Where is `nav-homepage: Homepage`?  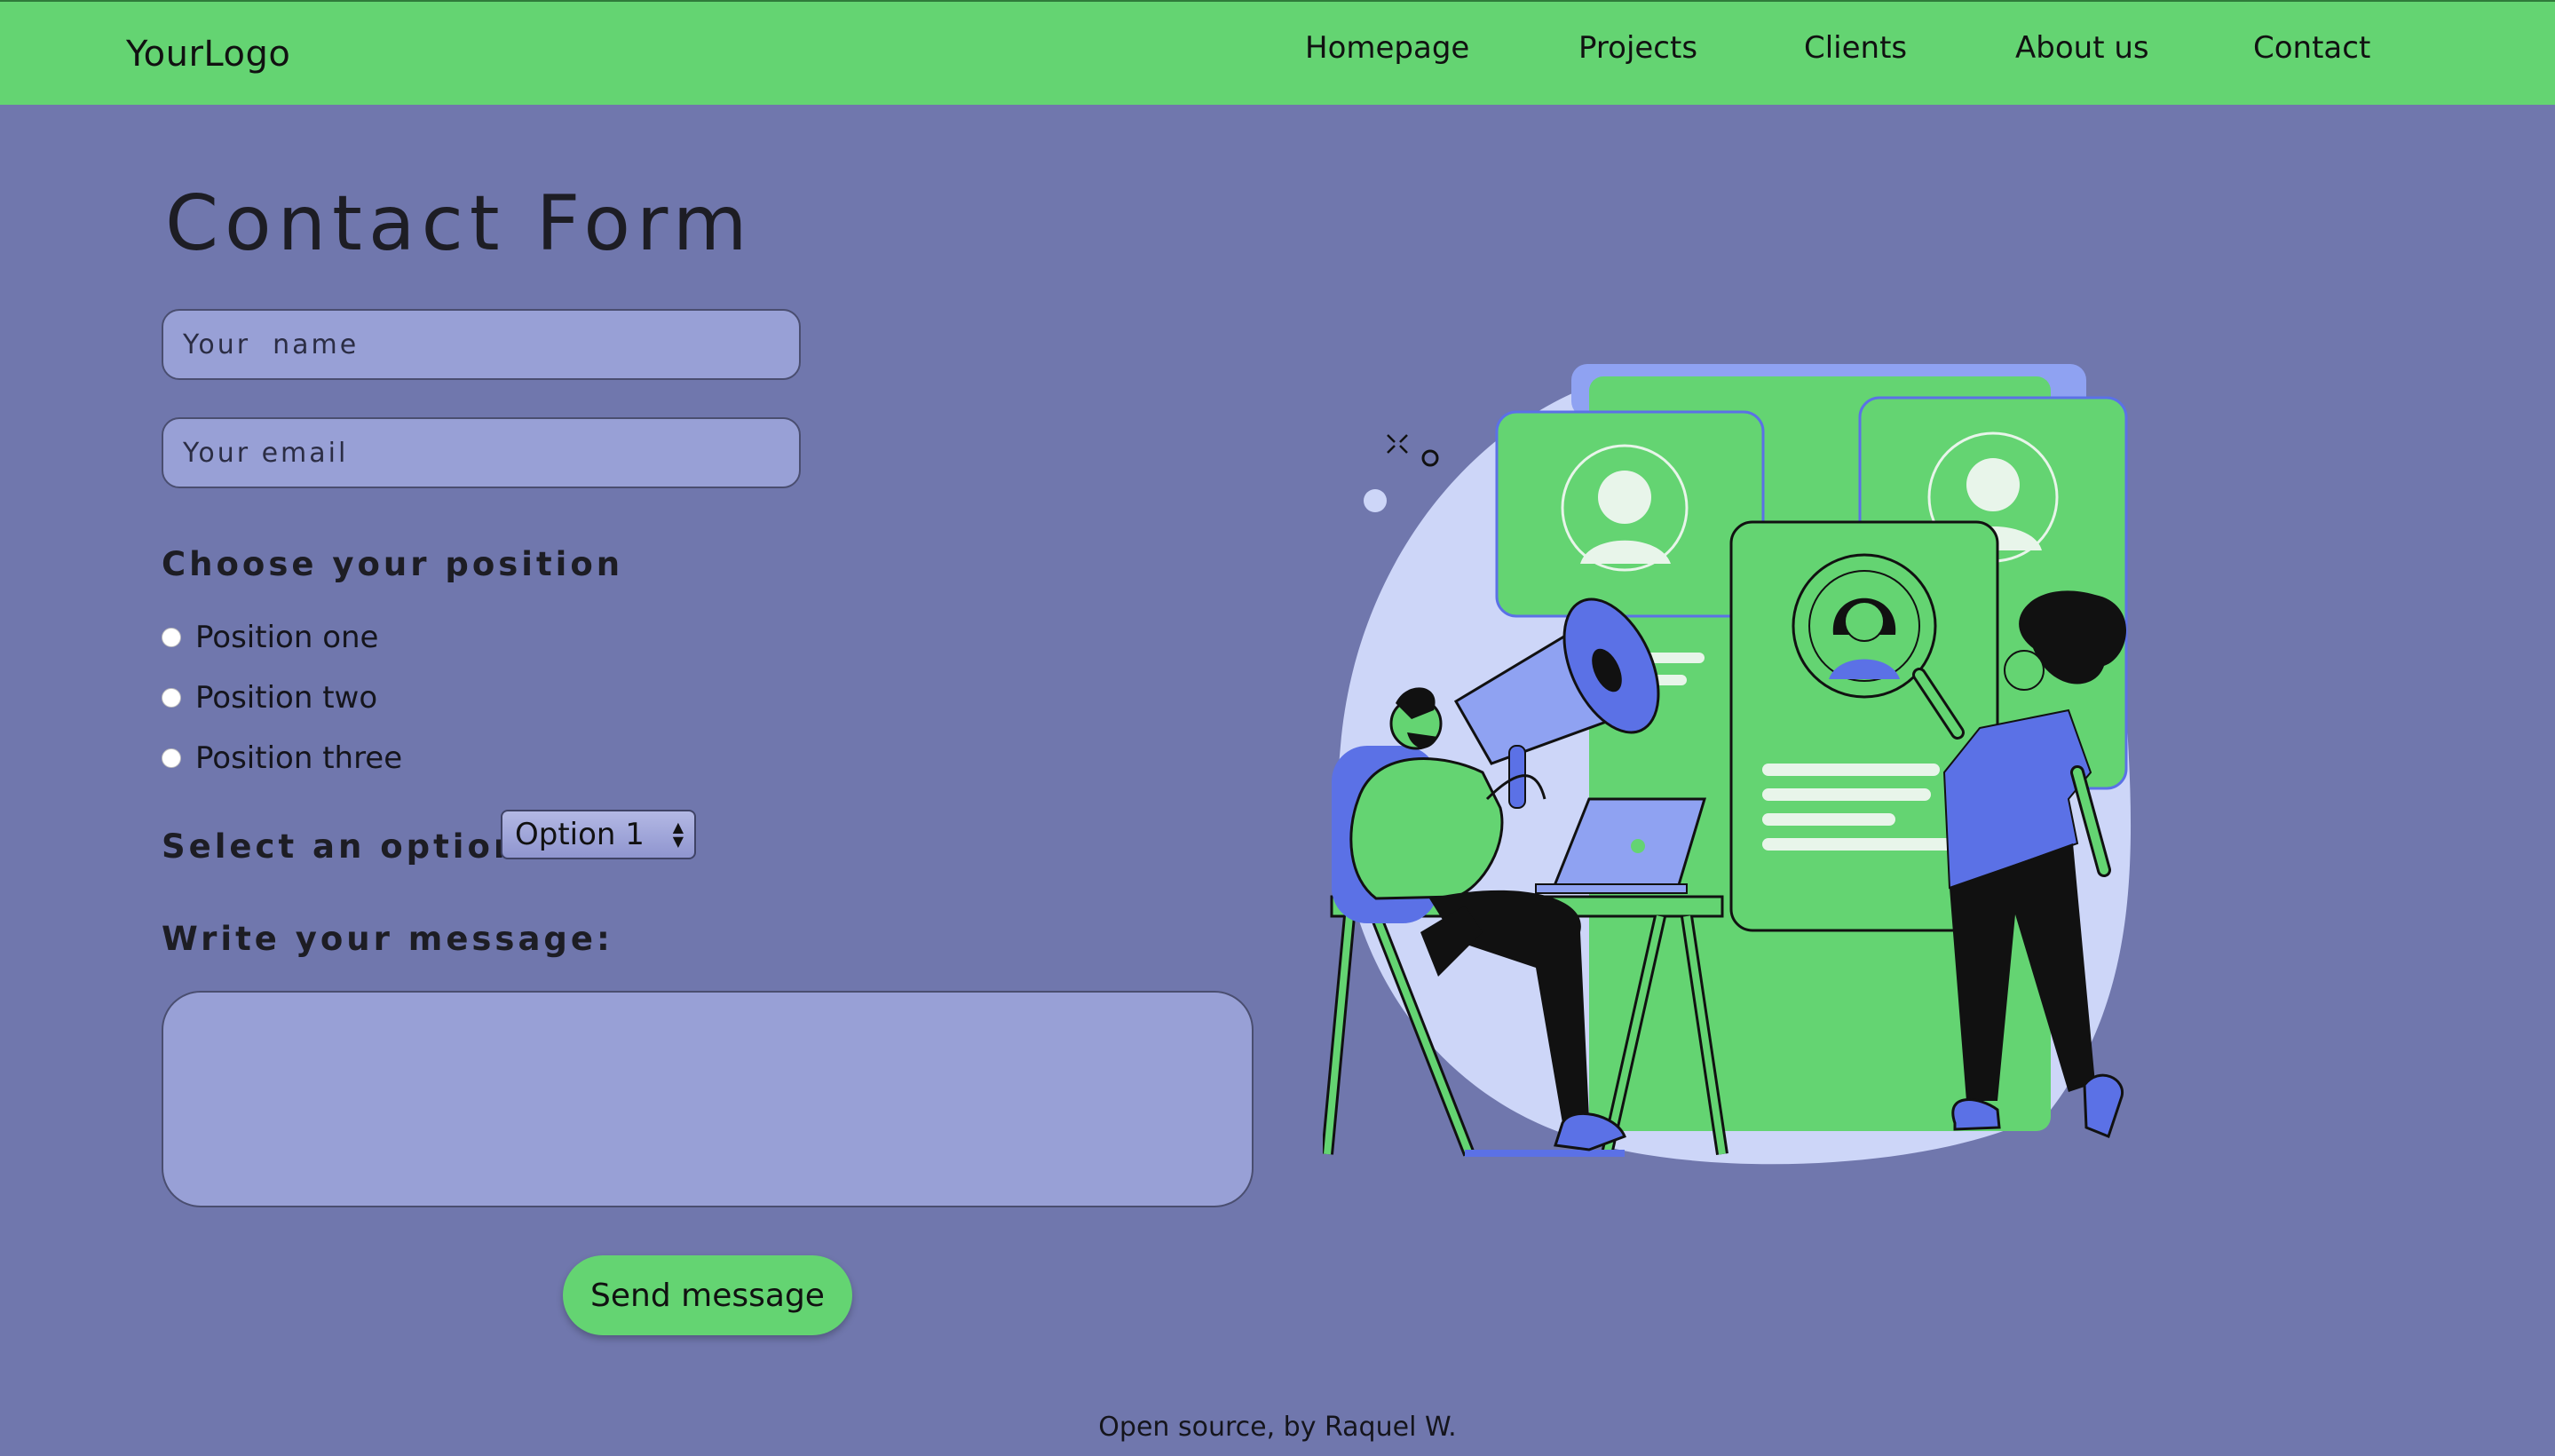
nav-homepage: Homepage is located at coordinates (1387, 48).